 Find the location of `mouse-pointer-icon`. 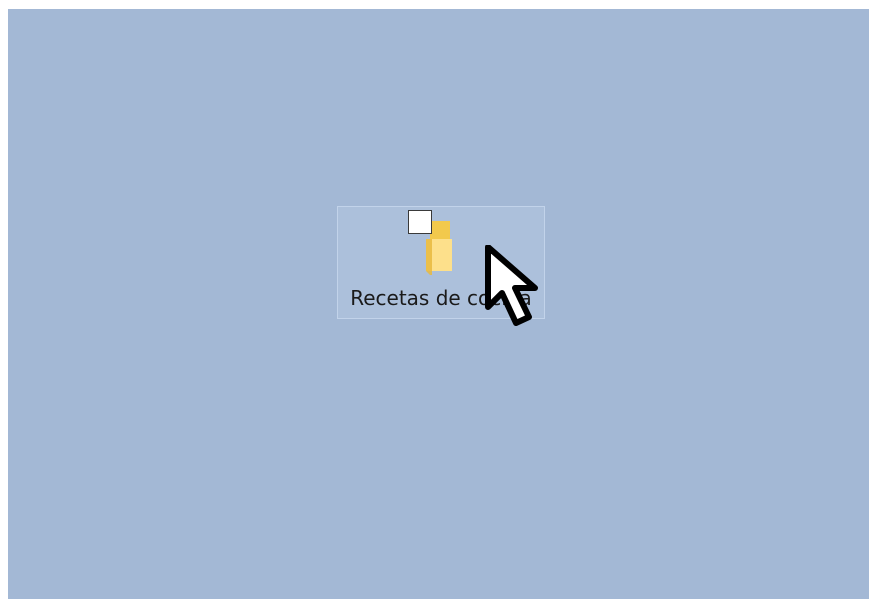

mouse-pointer-icon is located at coordinates (511, 285).